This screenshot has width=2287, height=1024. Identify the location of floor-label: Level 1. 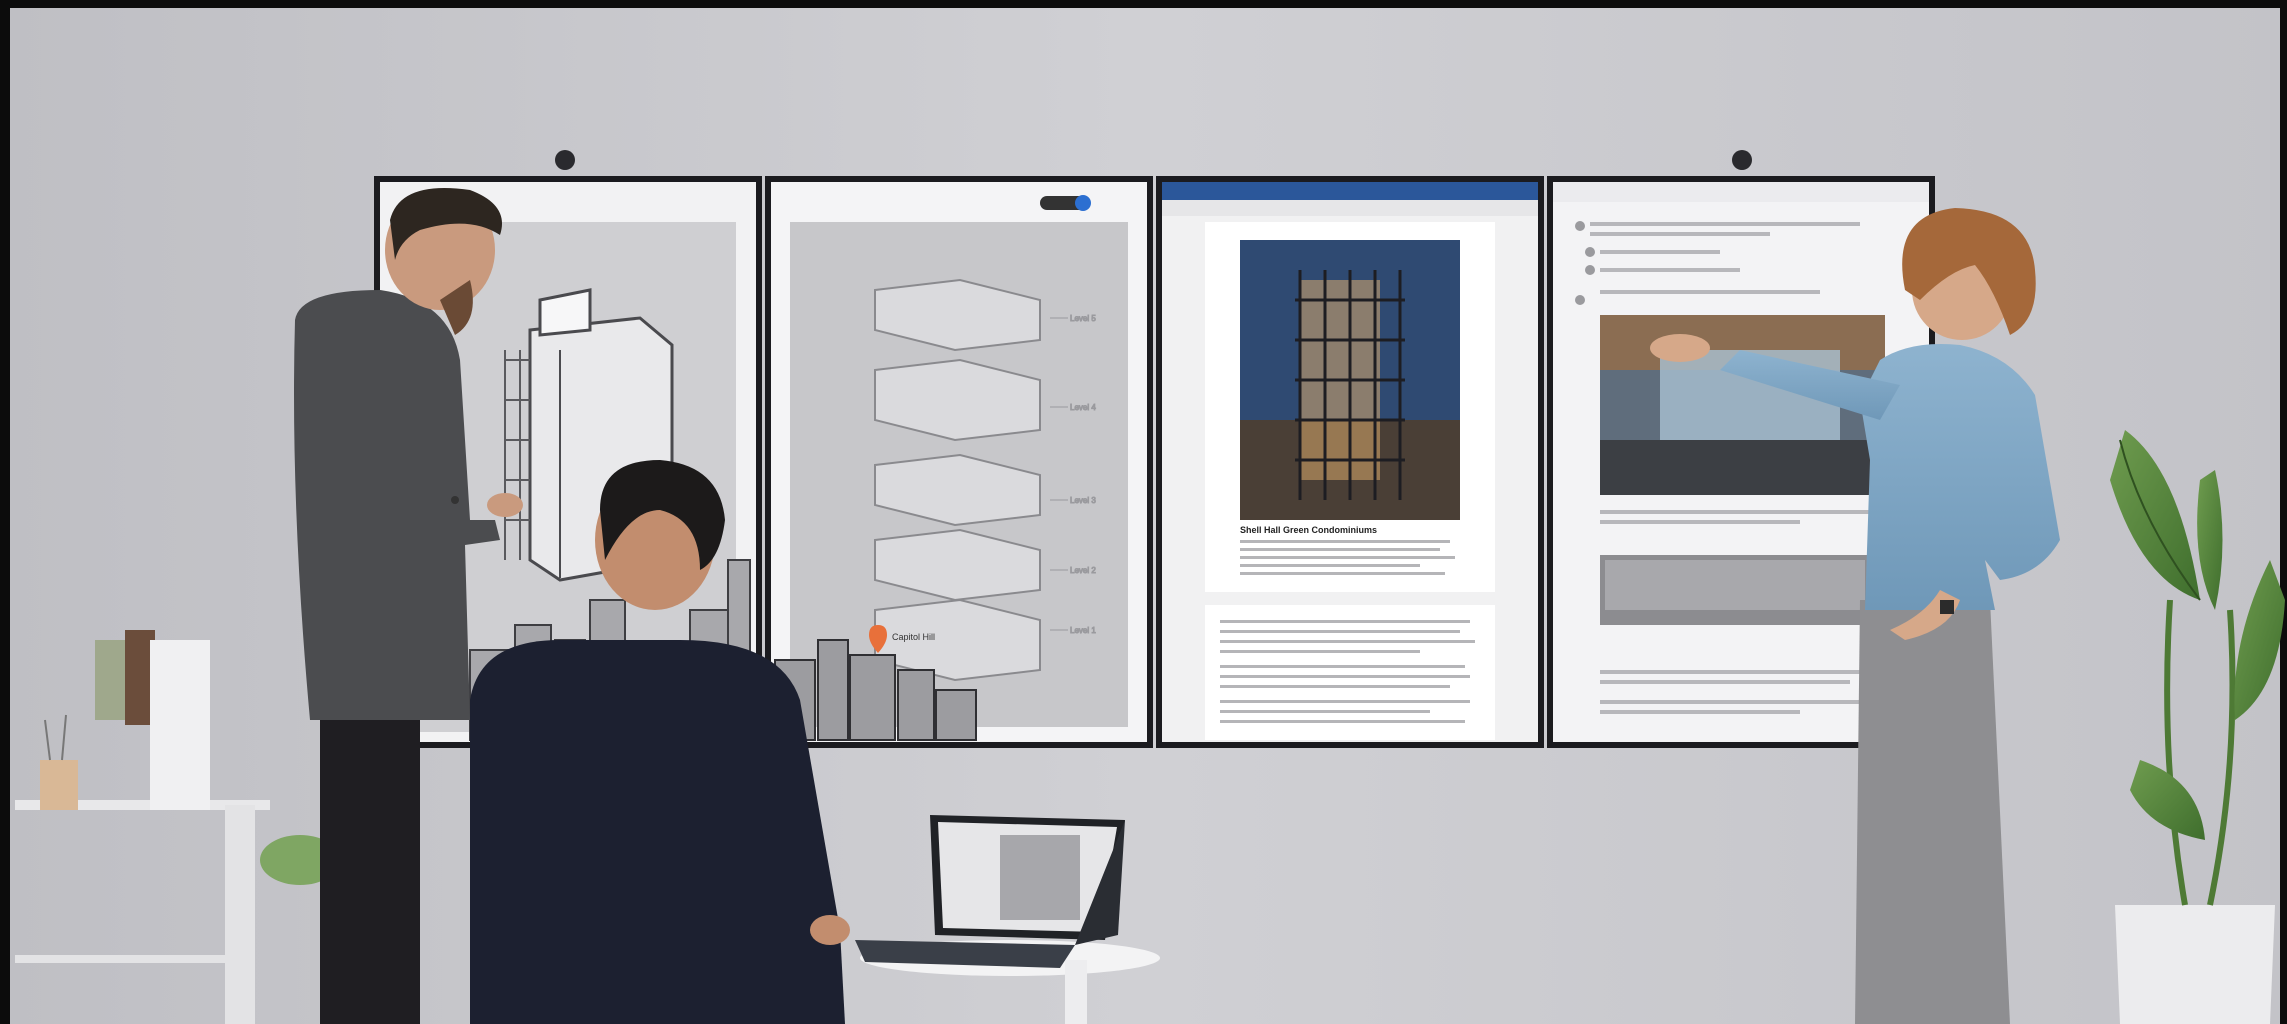
(1083, 630).